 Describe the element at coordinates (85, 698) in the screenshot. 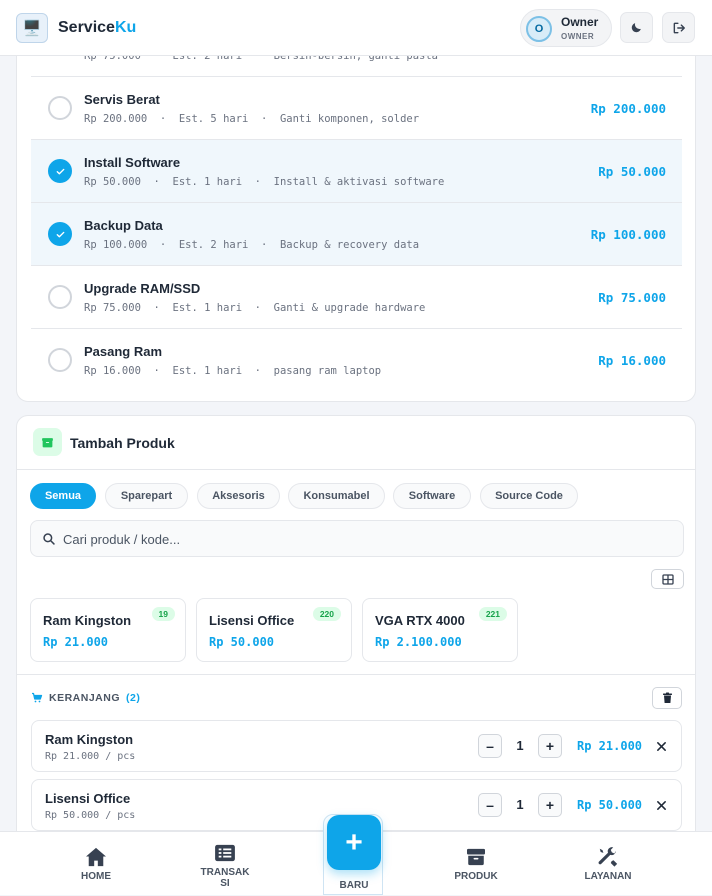

I see `cart-label: KERANJANG (2)` at that location.